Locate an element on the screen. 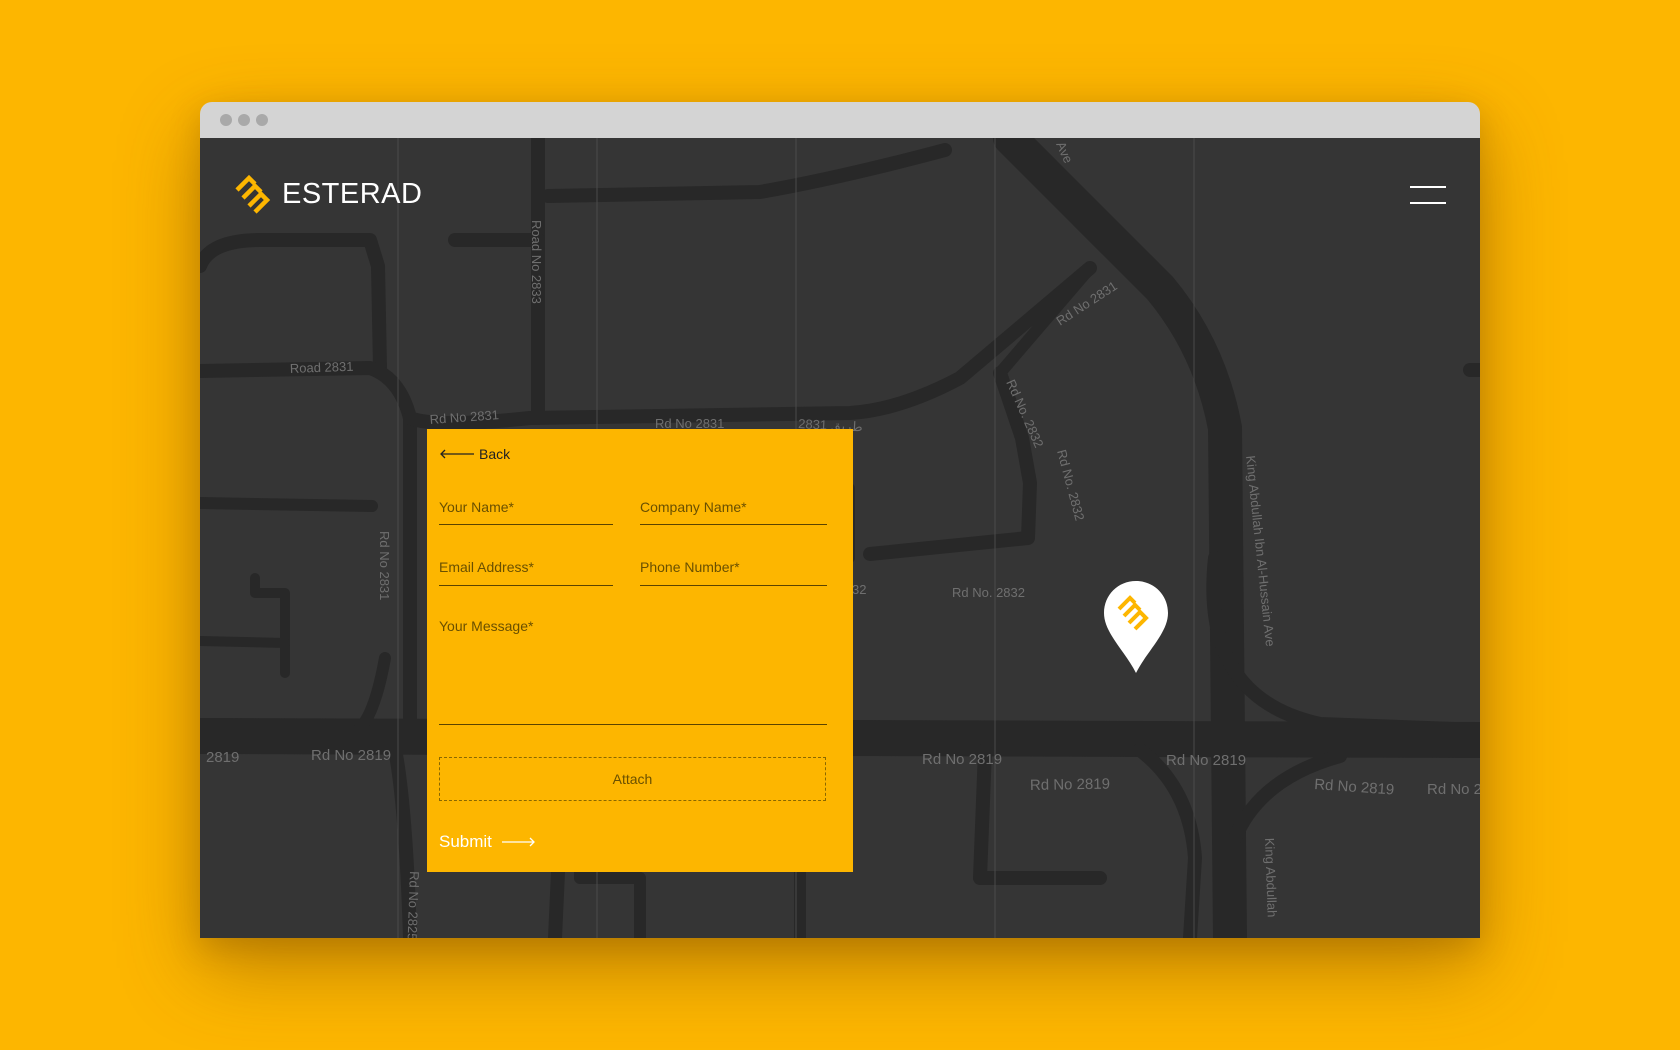  arrow-right-icon is located at coordinates (518, 842).